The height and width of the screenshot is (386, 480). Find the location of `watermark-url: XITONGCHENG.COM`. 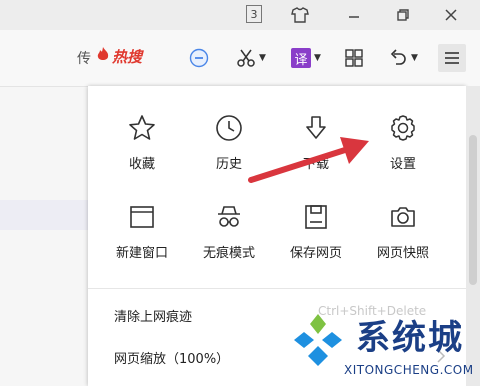

watermark-url: XITONGCHENG.COM is located at coordinates (409, 370).